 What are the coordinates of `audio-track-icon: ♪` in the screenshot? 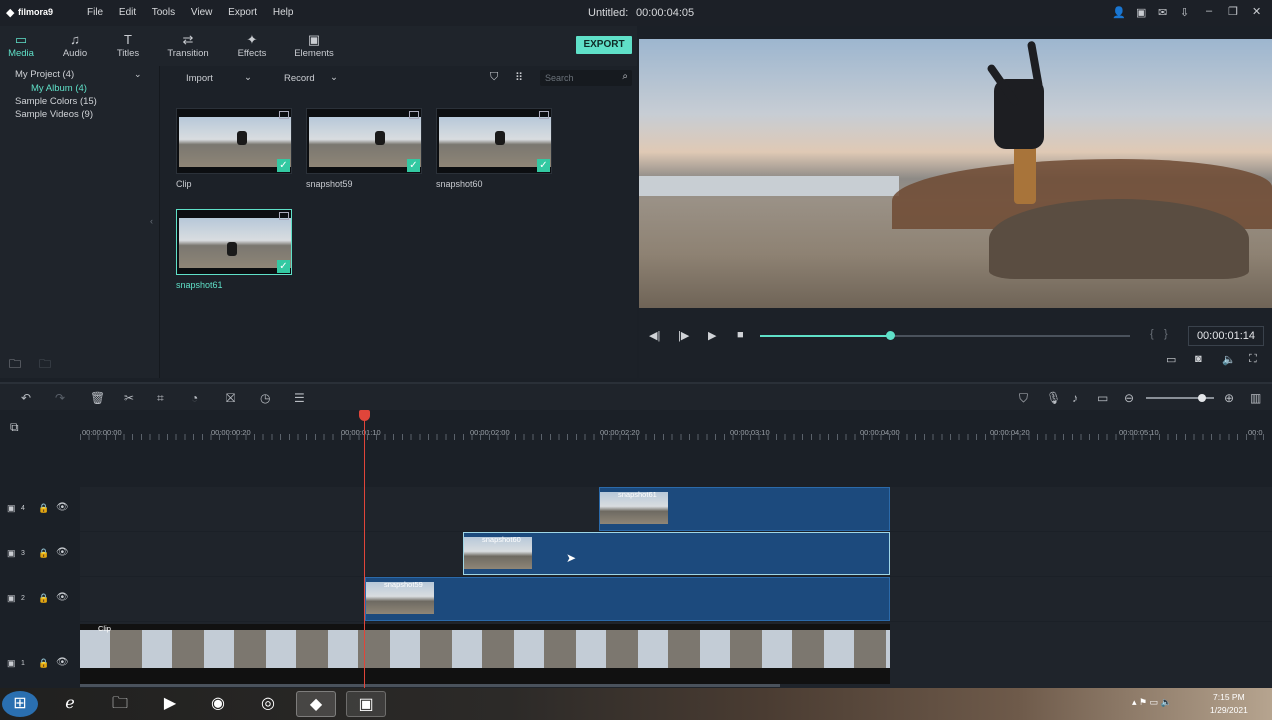 It's located at (1075, 398).